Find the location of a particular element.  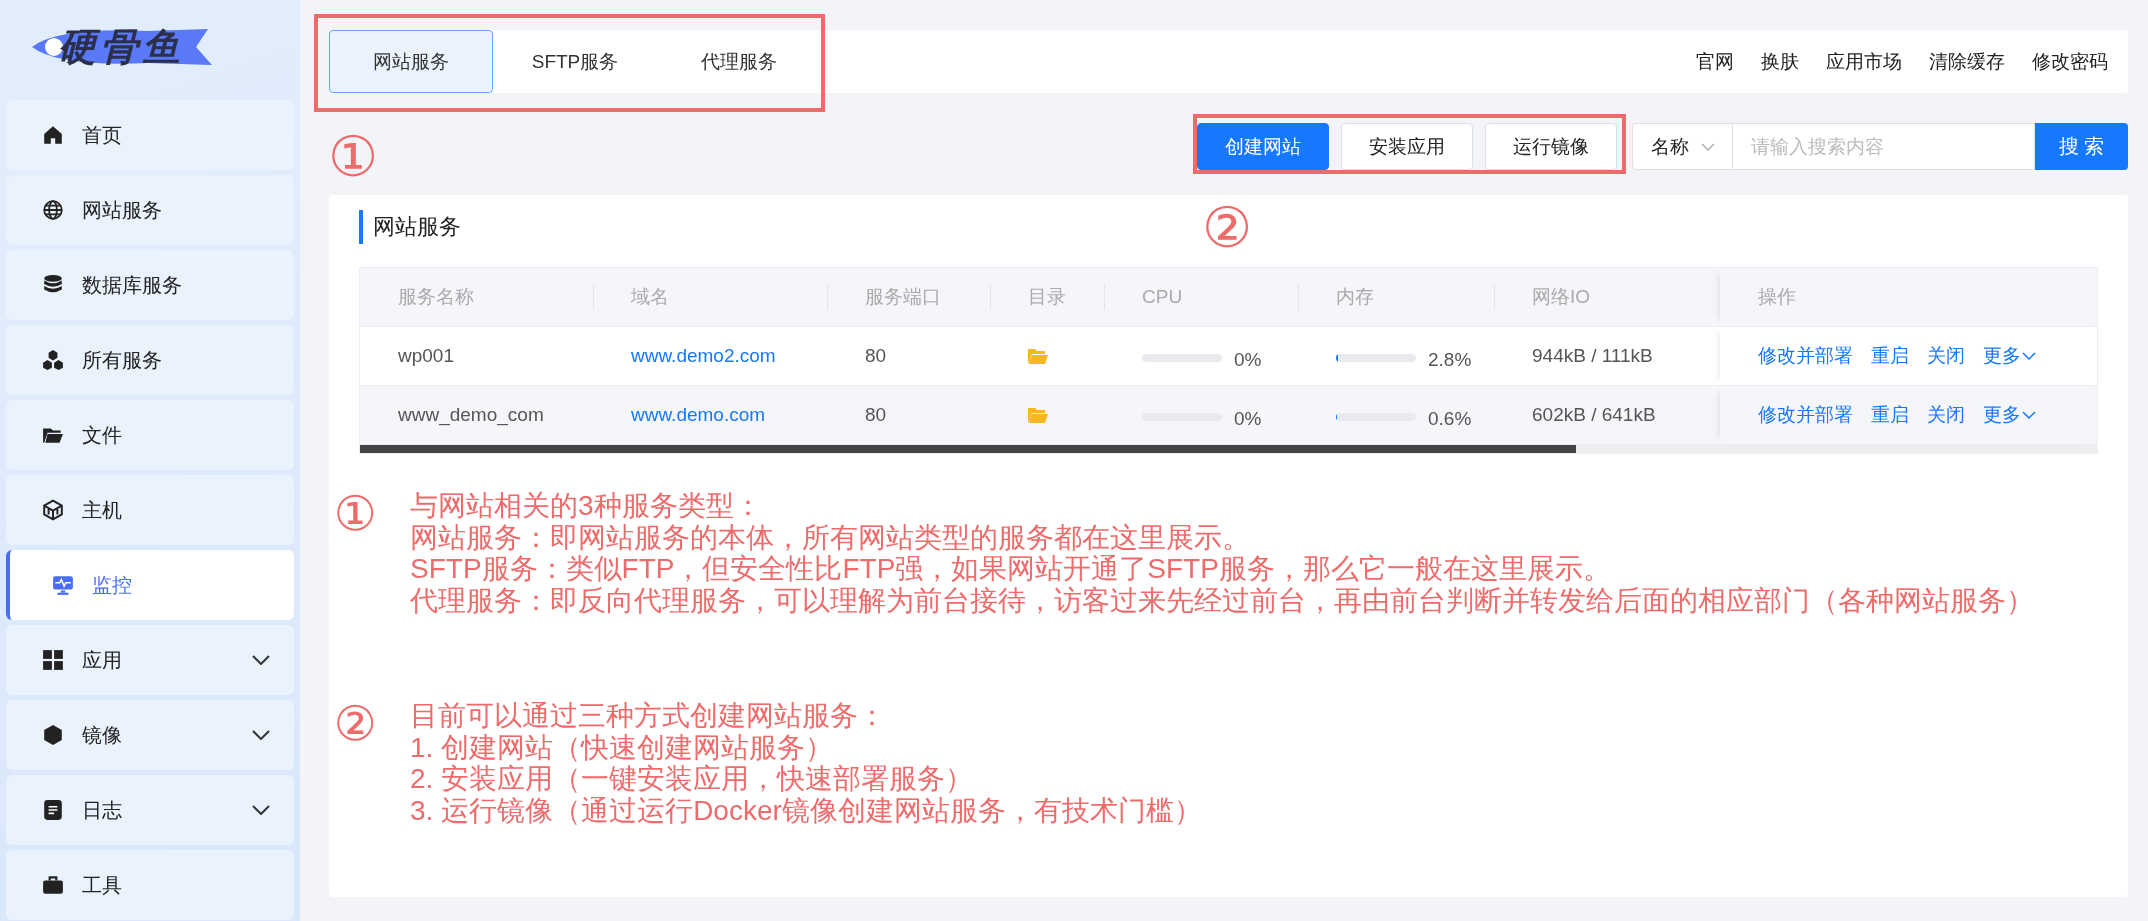

action-button: 安装应用 is located at coordinates (1407, 146).